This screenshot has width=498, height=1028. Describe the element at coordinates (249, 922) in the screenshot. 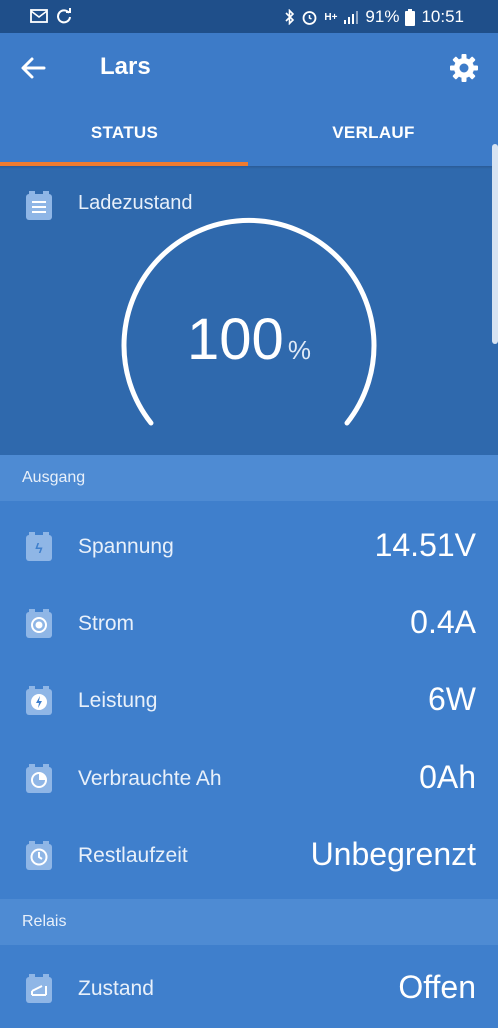

I see `section-header-relay: Relais` at that location.